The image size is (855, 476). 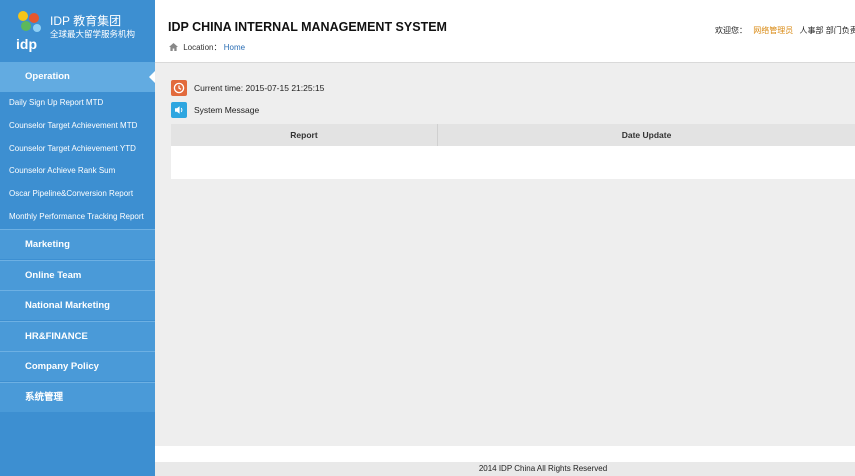 I want to click on submenu-item-target-mtd: Counselor Target Achievement MTD, so click(x=77, y=126).